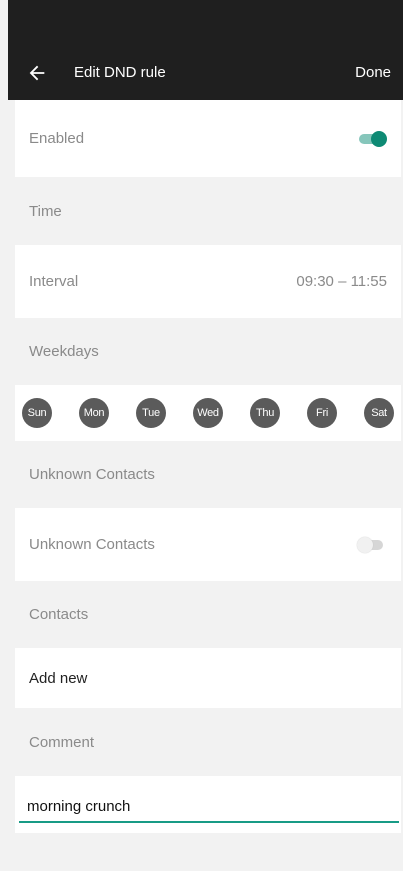  I want to click on unknown-contacts-header-label: Unknown Contacts, so click(92, 474).